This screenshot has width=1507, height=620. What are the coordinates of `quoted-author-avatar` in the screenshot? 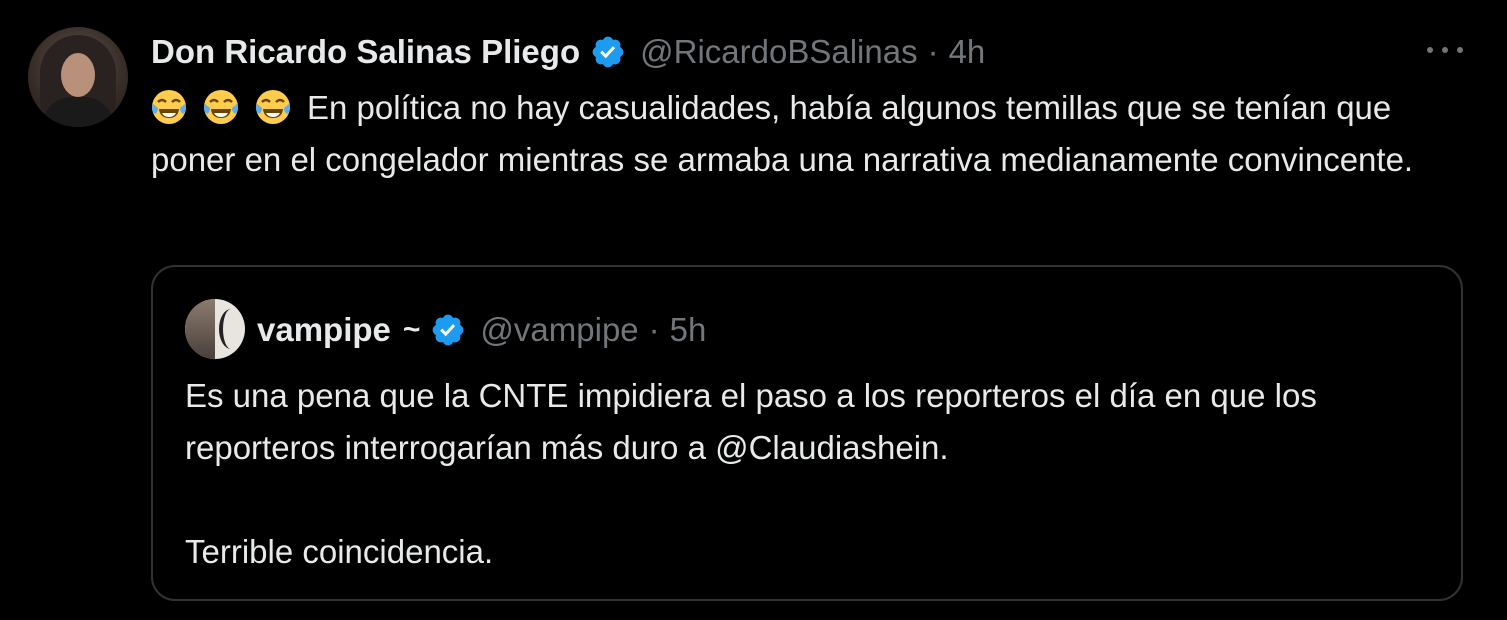 It's located at (215, 329).